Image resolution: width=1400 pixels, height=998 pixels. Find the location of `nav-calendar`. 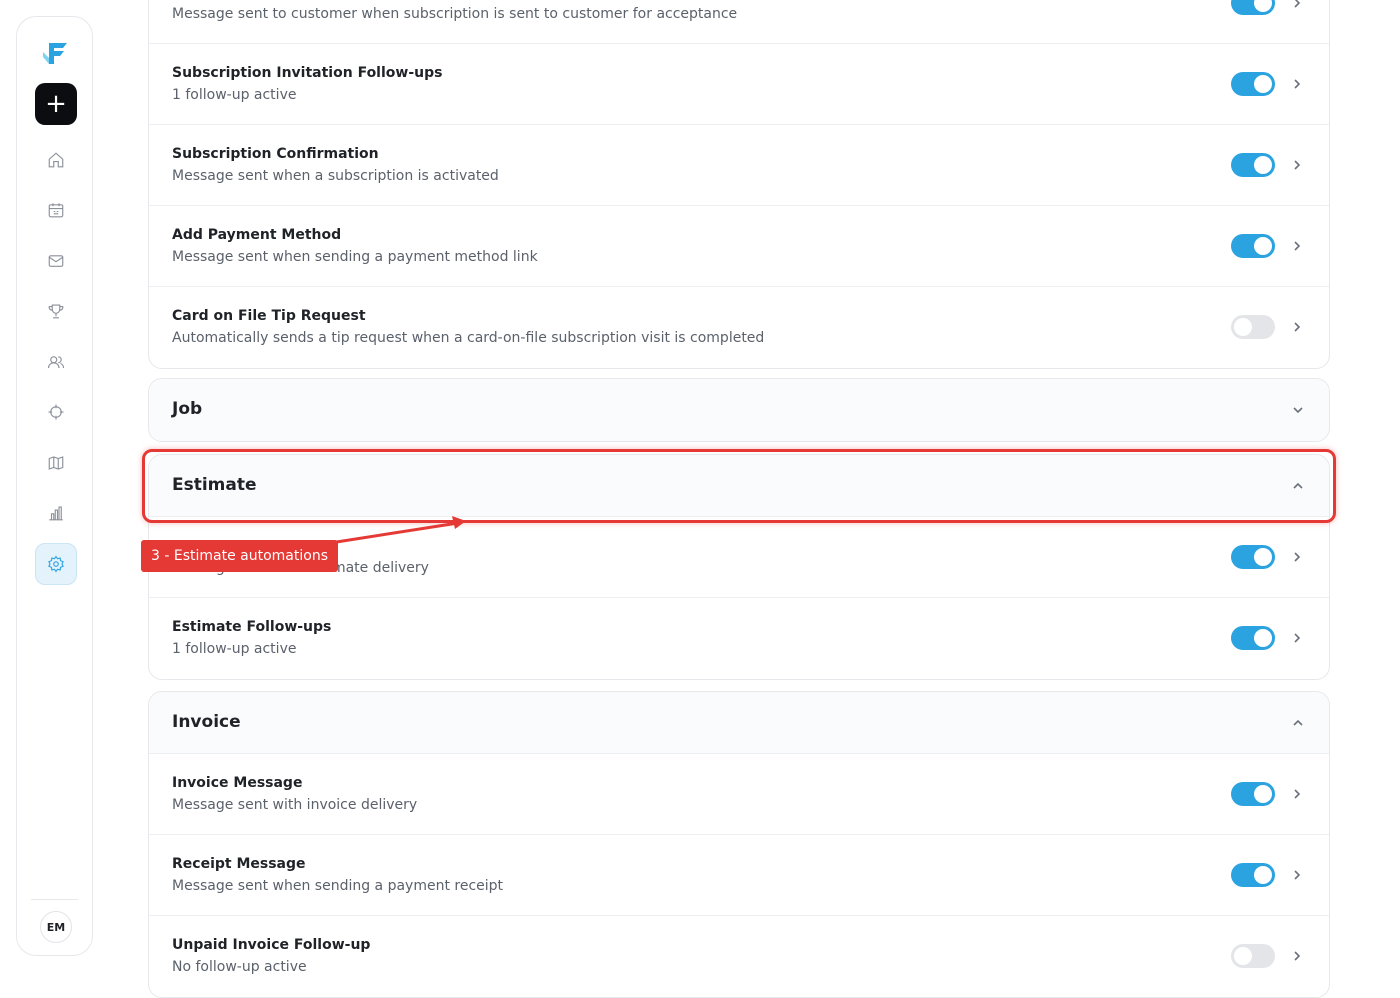

nav-calendar is located at coordinates (56, 210).